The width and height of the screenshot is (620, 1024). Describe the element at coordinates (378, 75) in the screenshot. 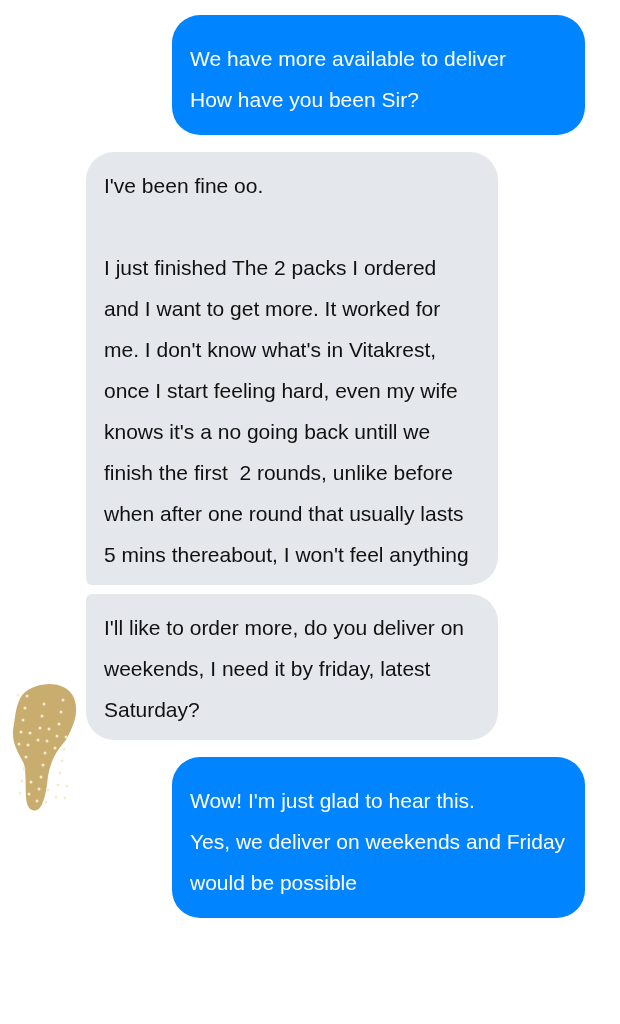

I see `outgoing-message: We have more available to deliver How have you been Sir?` at that location.